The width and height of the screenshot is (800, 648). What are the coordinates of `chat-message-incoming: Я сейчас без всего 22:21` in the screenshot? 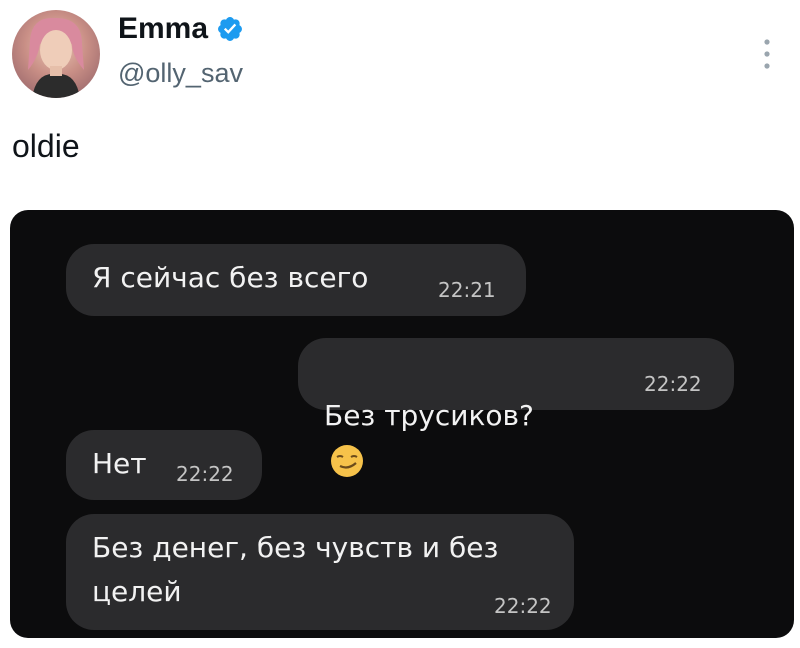 It's located at (296, 280).